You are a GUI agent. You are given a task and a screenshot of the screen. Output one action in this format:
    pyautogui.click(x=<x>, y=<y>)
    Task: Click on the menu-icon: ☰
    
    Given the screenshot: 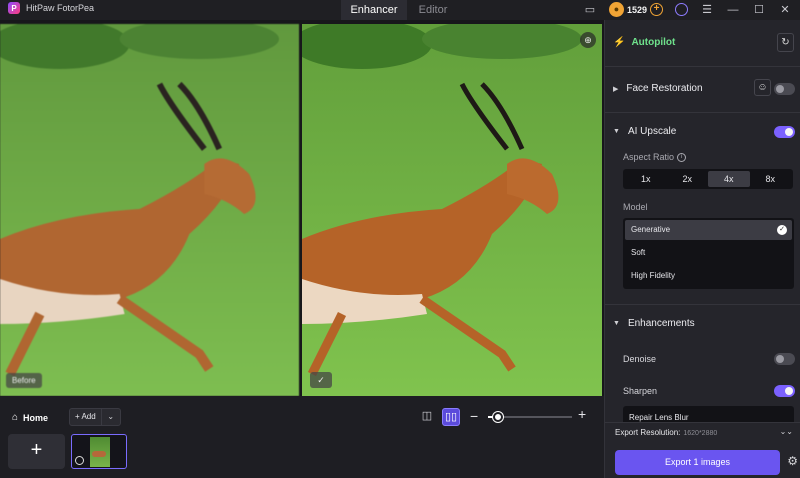 What is the action you would take?
    pyautogui.click(x=707, y=10)
    